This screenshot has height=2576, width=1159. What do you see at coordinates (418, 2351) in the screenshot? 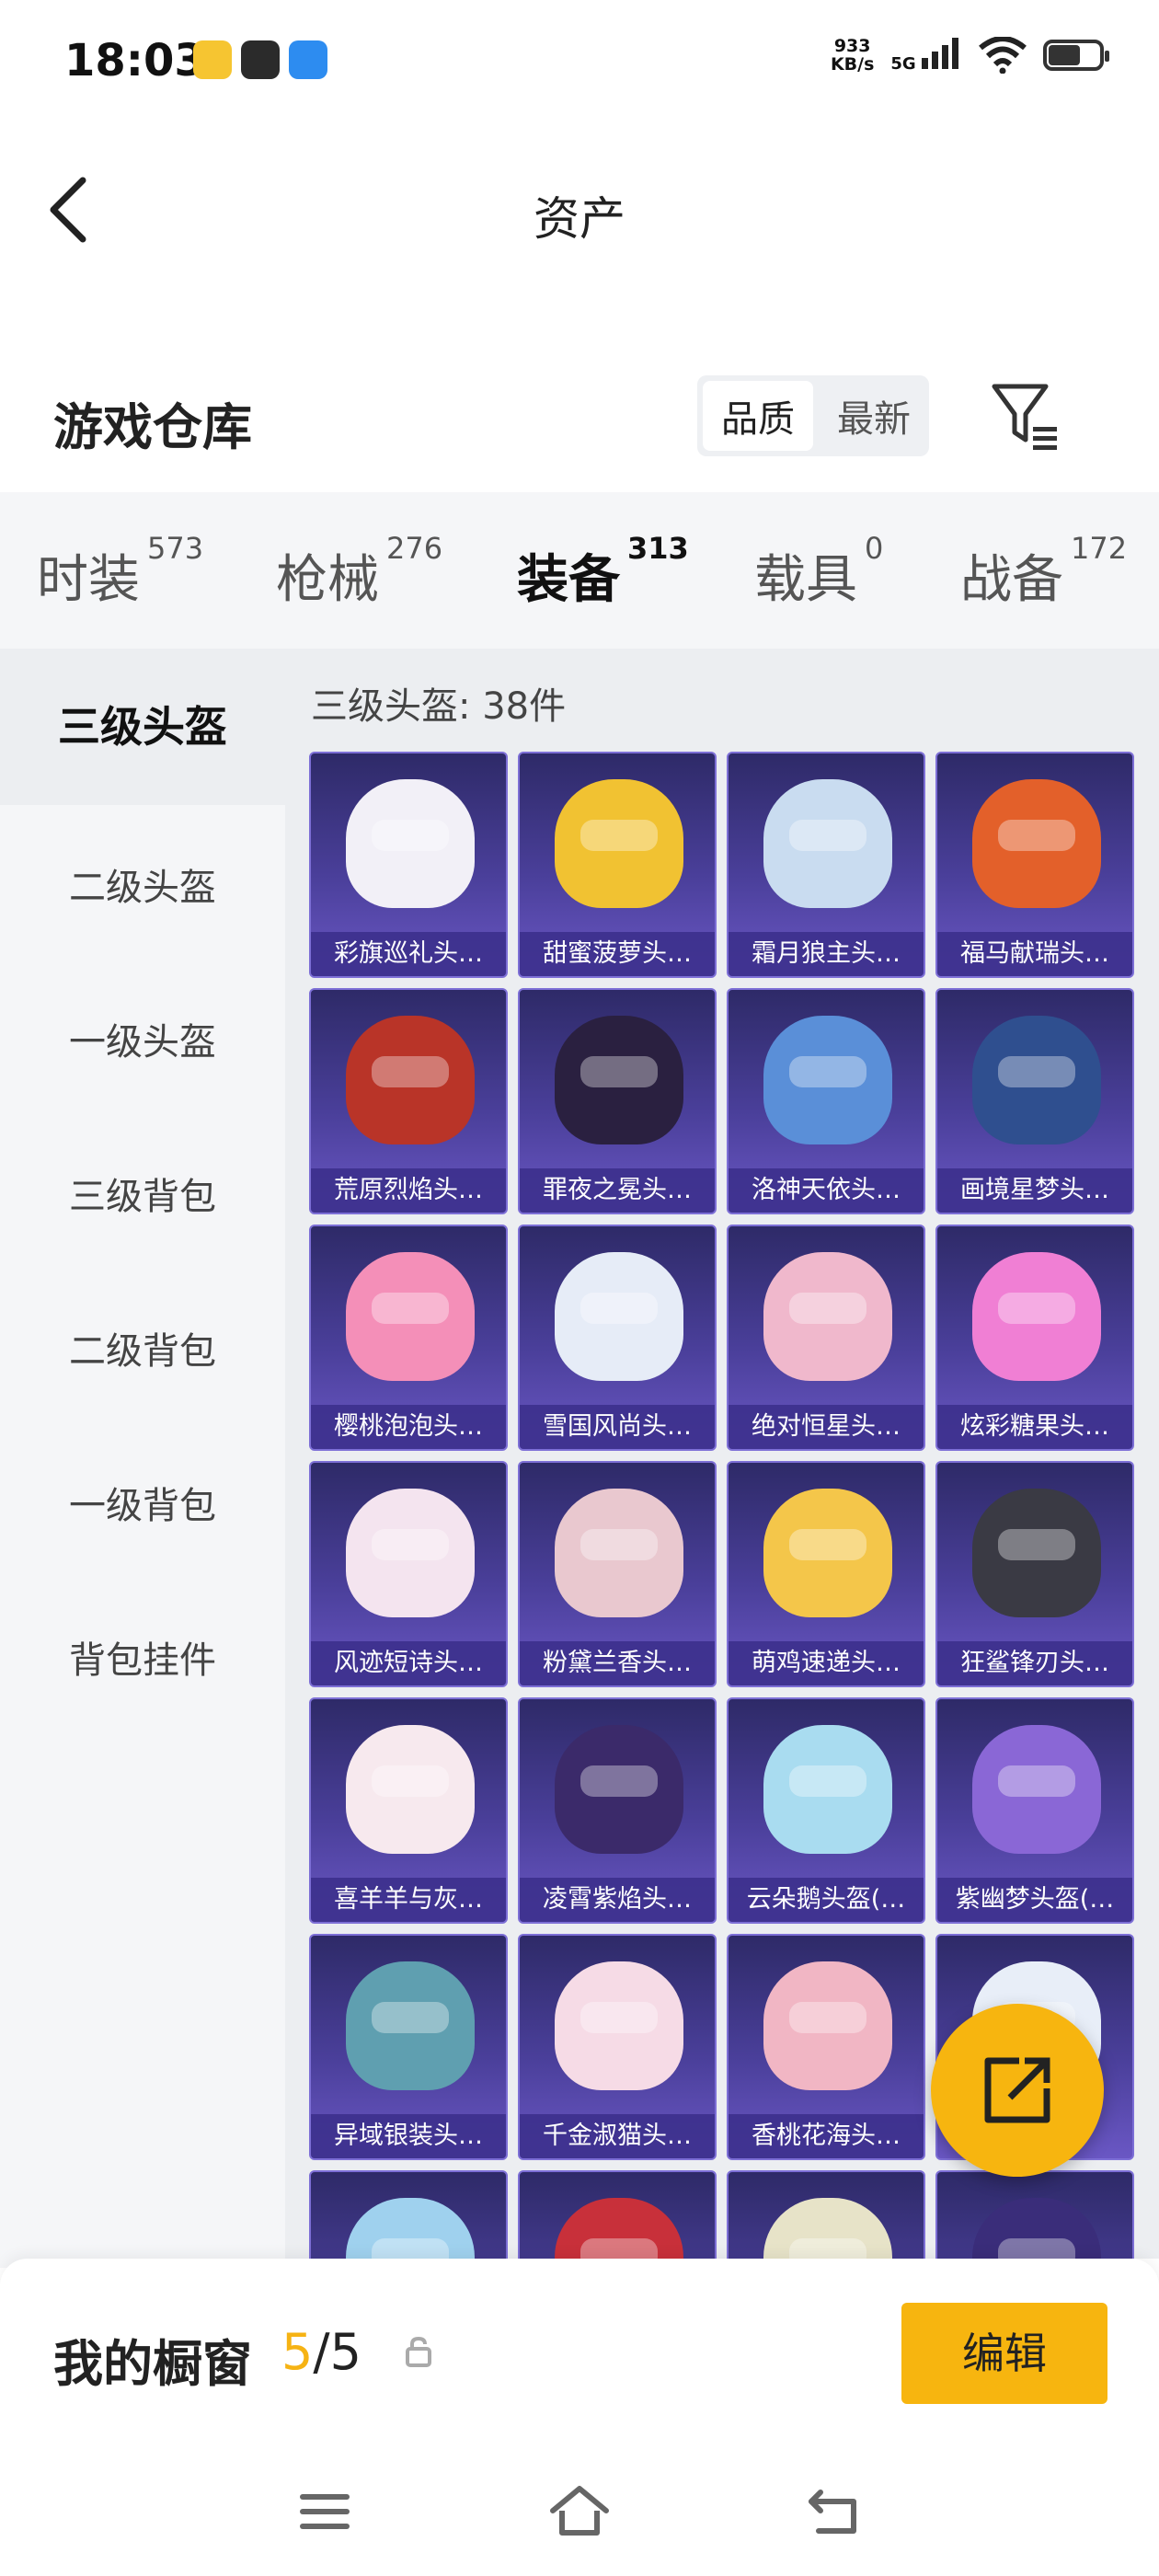
I see `lock-icon` at bounding box center [418, 2351].